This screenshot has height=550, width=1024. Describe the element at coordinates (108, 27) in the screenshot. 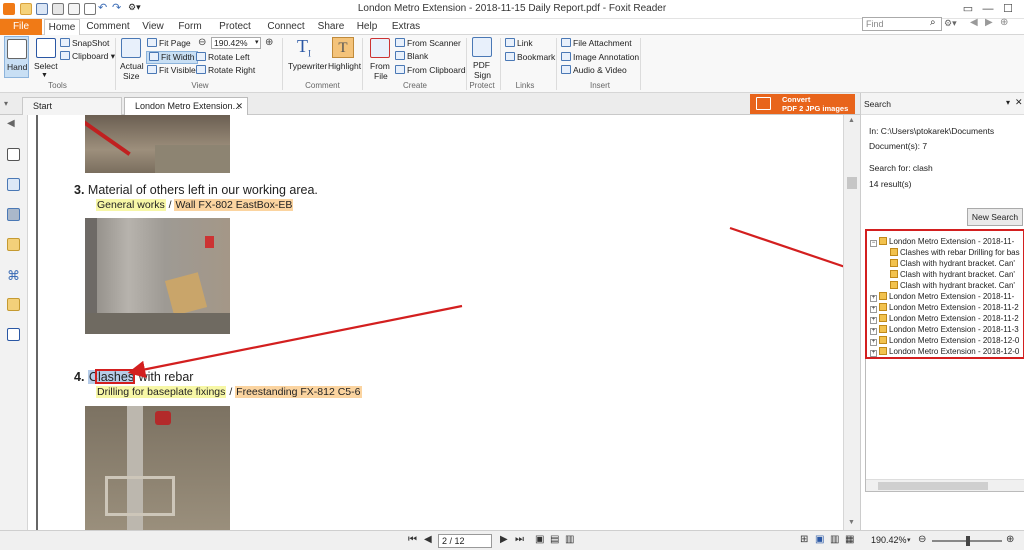

I see `tab-comment: Comment` at that location.